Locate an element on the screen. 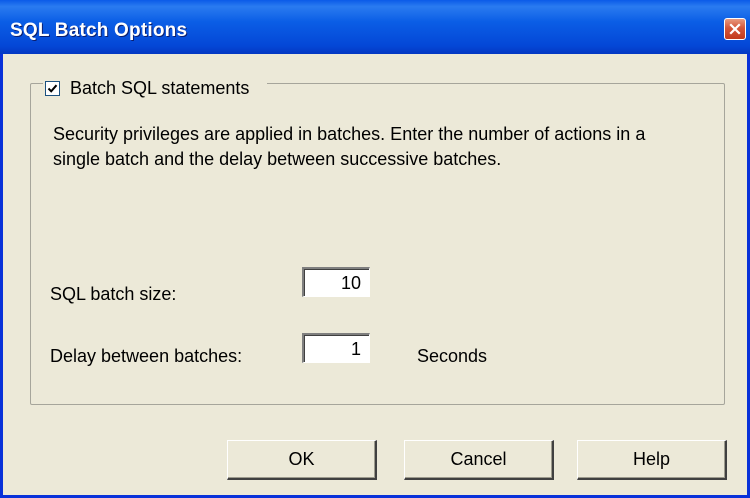  ok-button: OK is located at coordinates (302, 460).